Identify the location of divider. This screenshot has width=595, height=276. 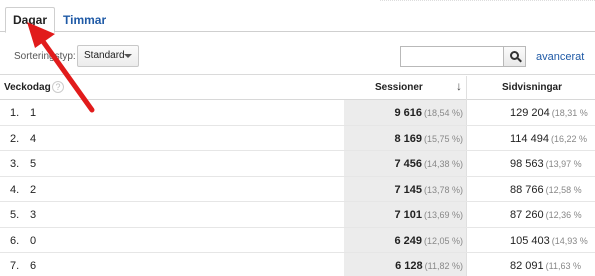
(487, 2).